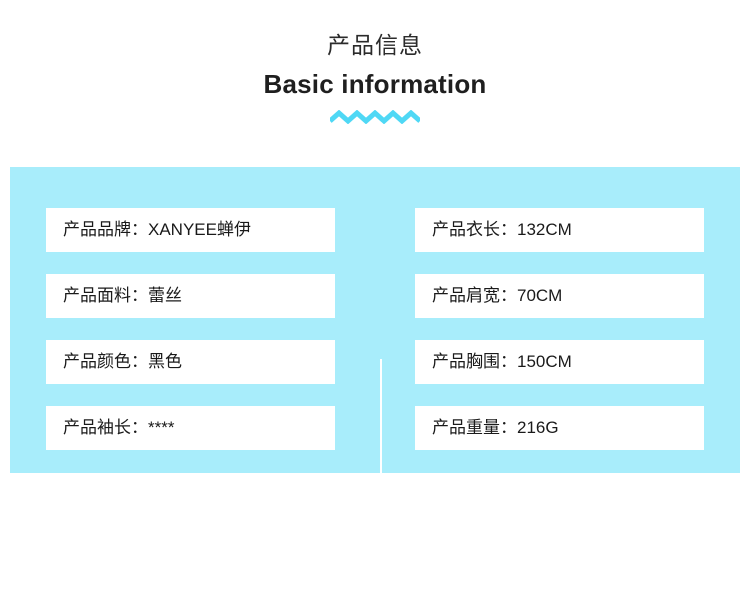 The image size is (750, 611). I want to click on info-row: 产品品牌：XANYEE蝉伊, so click(190, 230).